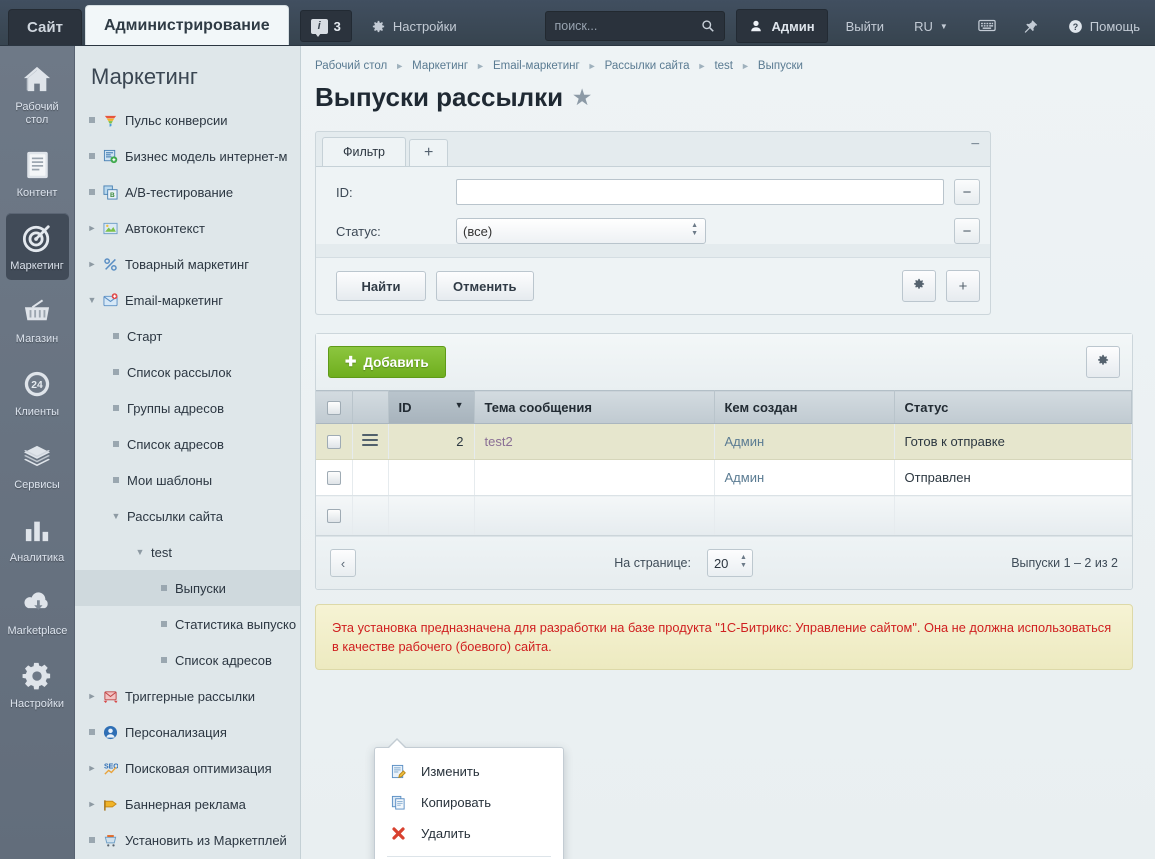 This screenshot has width=1155, height=859. I want to click on menu-item-мои-шаблоны: Мои шаблоны, so click(187, 480).